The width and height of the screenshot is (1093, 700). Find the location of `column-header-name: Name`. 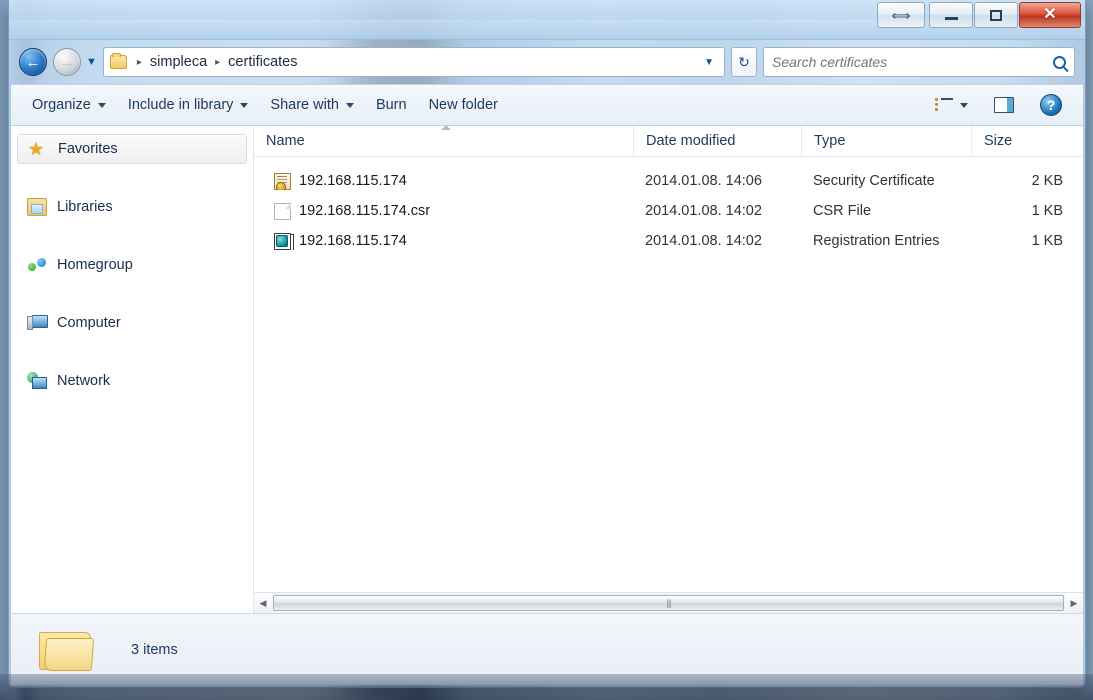

column-header-name: Name is located at coordinates (443, 141).